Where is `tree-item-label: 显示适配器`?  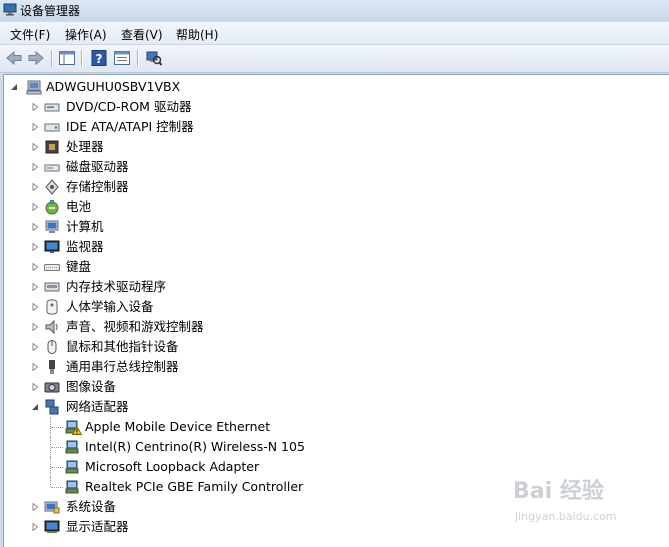
tree-item-label: 显示适配器 is located at coordinates (97, 526).